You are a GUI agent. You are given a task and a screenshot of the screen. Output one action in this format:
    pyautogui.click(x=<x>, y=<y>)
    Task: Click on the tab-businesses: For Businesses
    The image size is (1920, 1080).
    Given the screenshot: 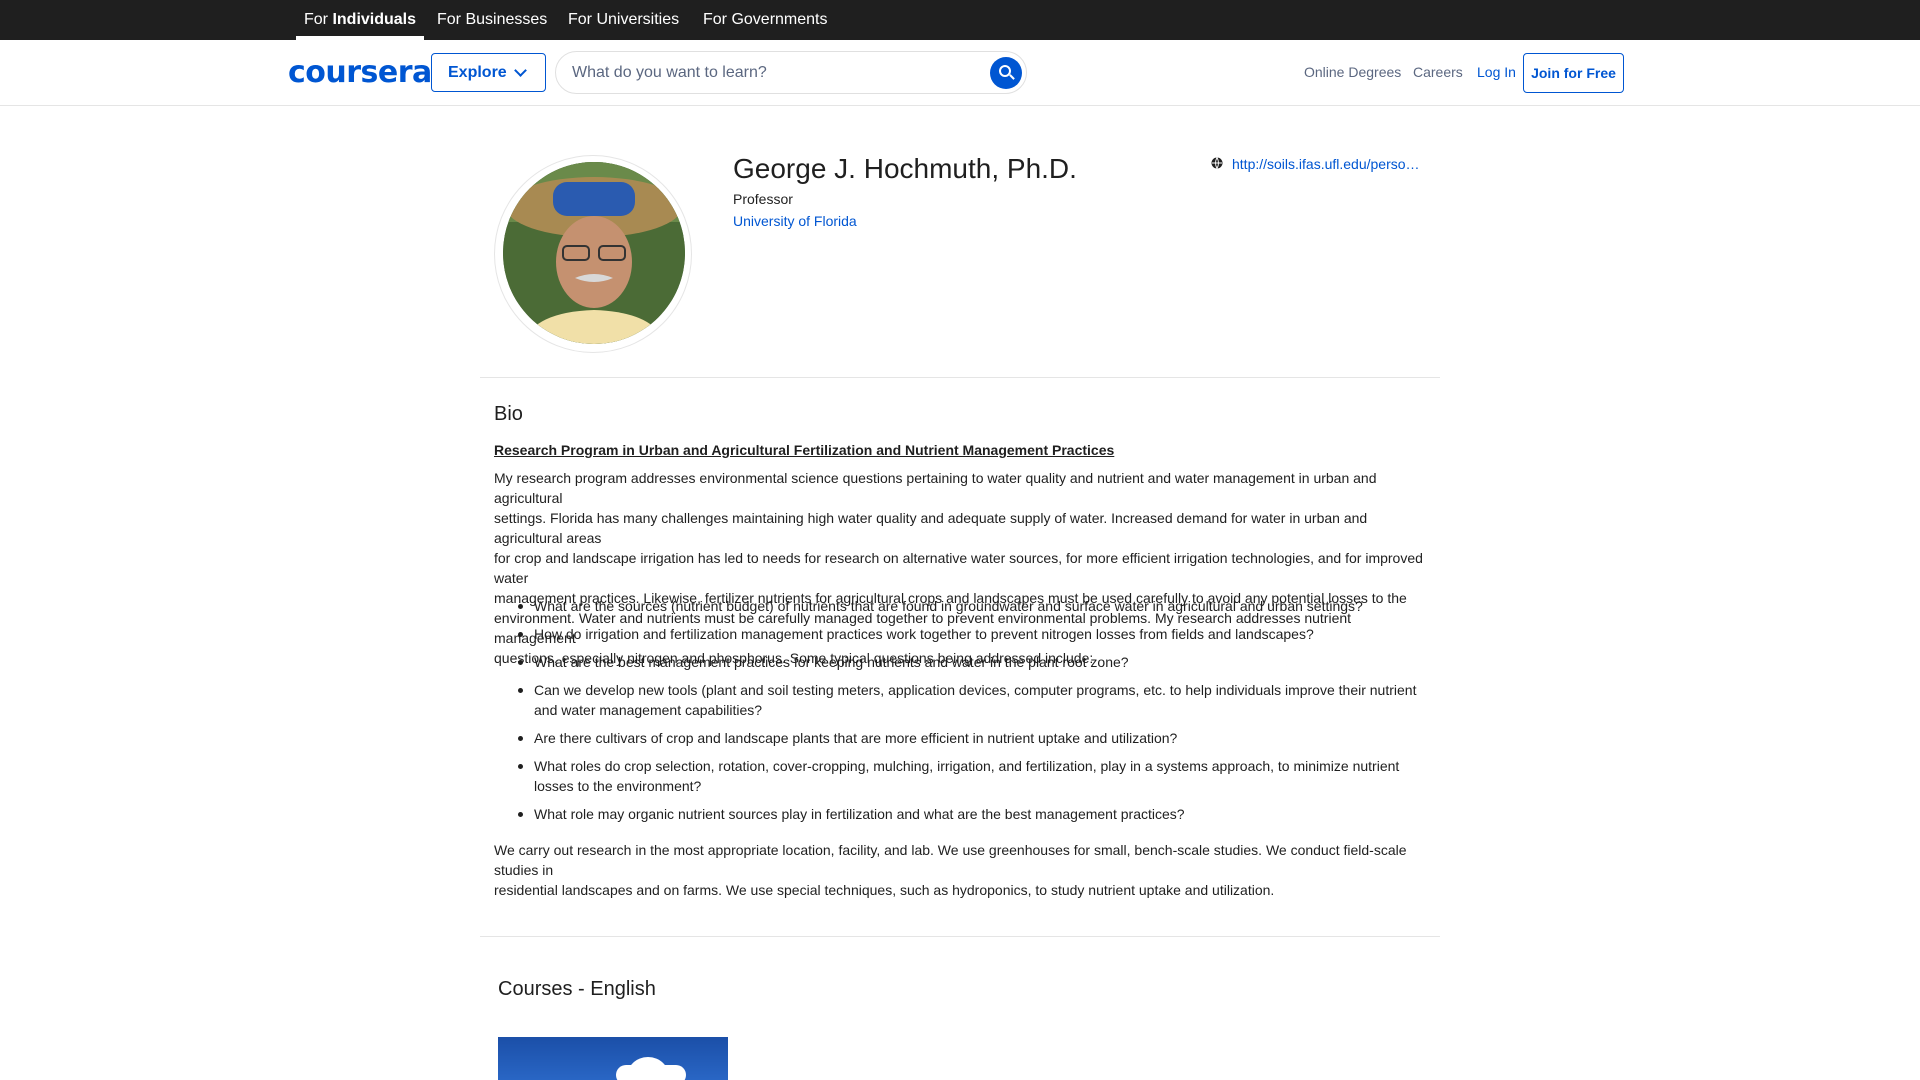 What is the action you would take?
    pyautogui.click(x=492, y=20)
    